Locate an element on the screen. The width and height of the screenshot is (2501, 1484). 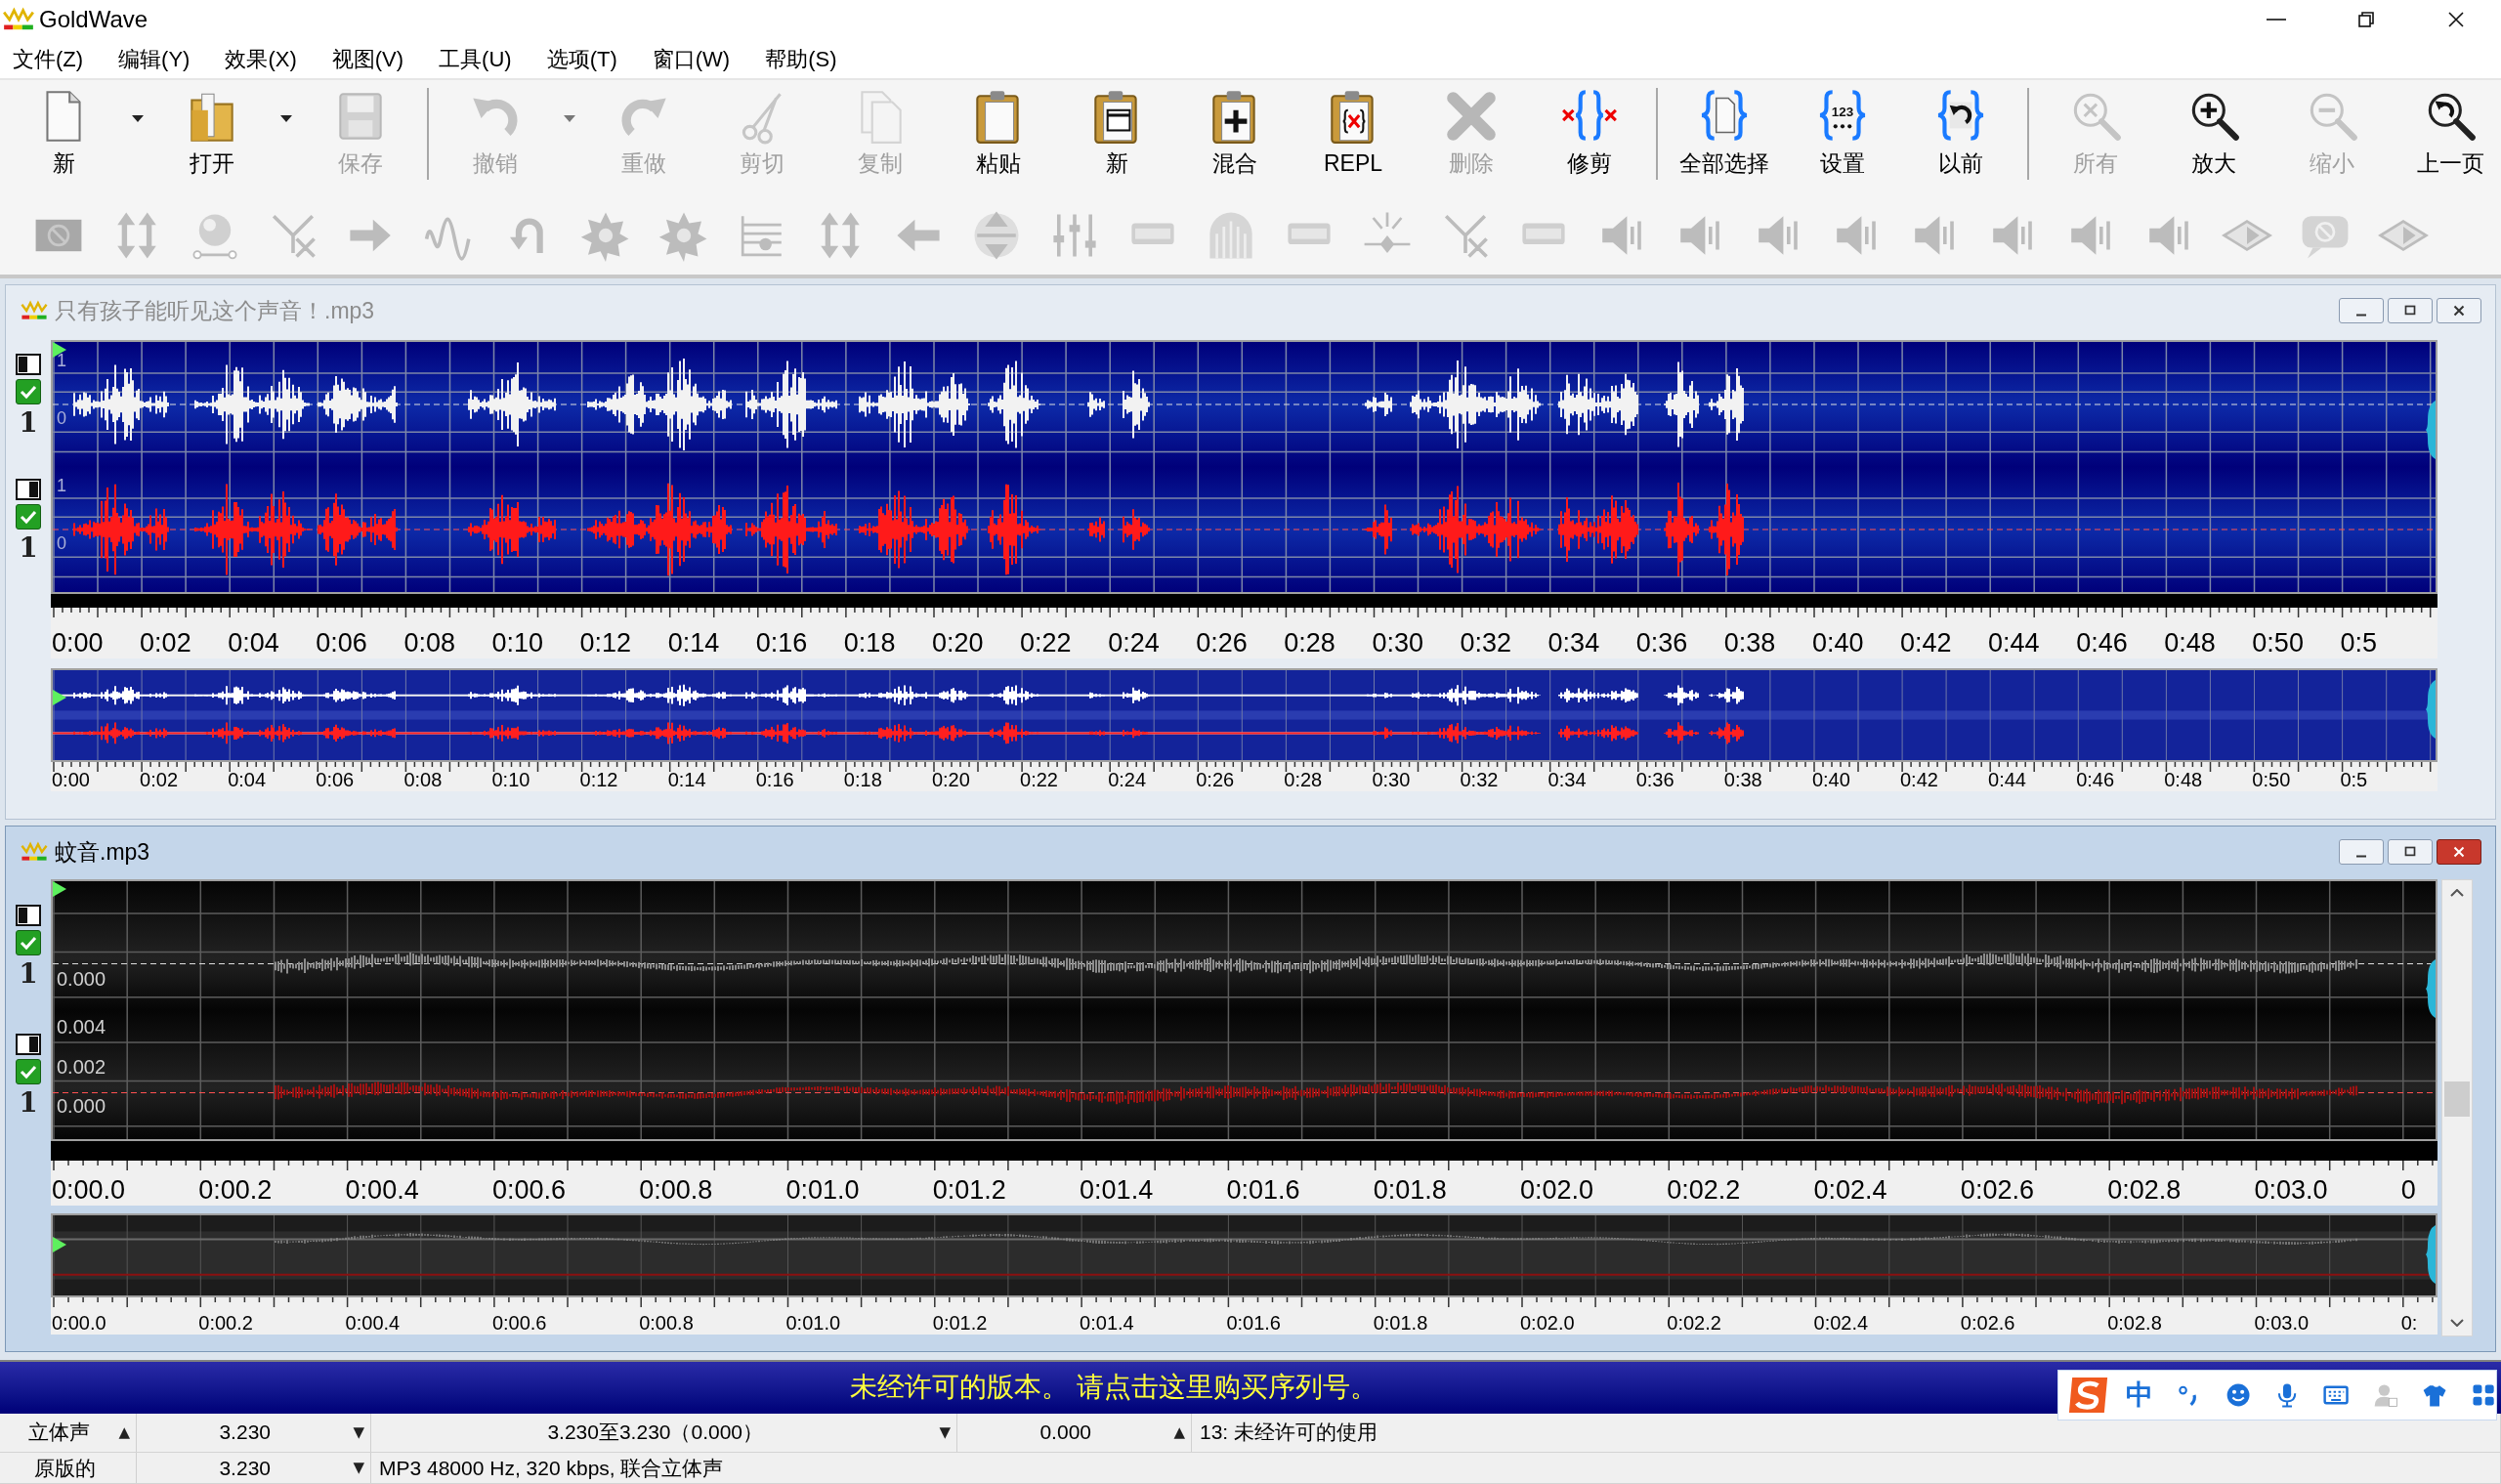
time-label: 0:20 is located at coordinates (951, 779).